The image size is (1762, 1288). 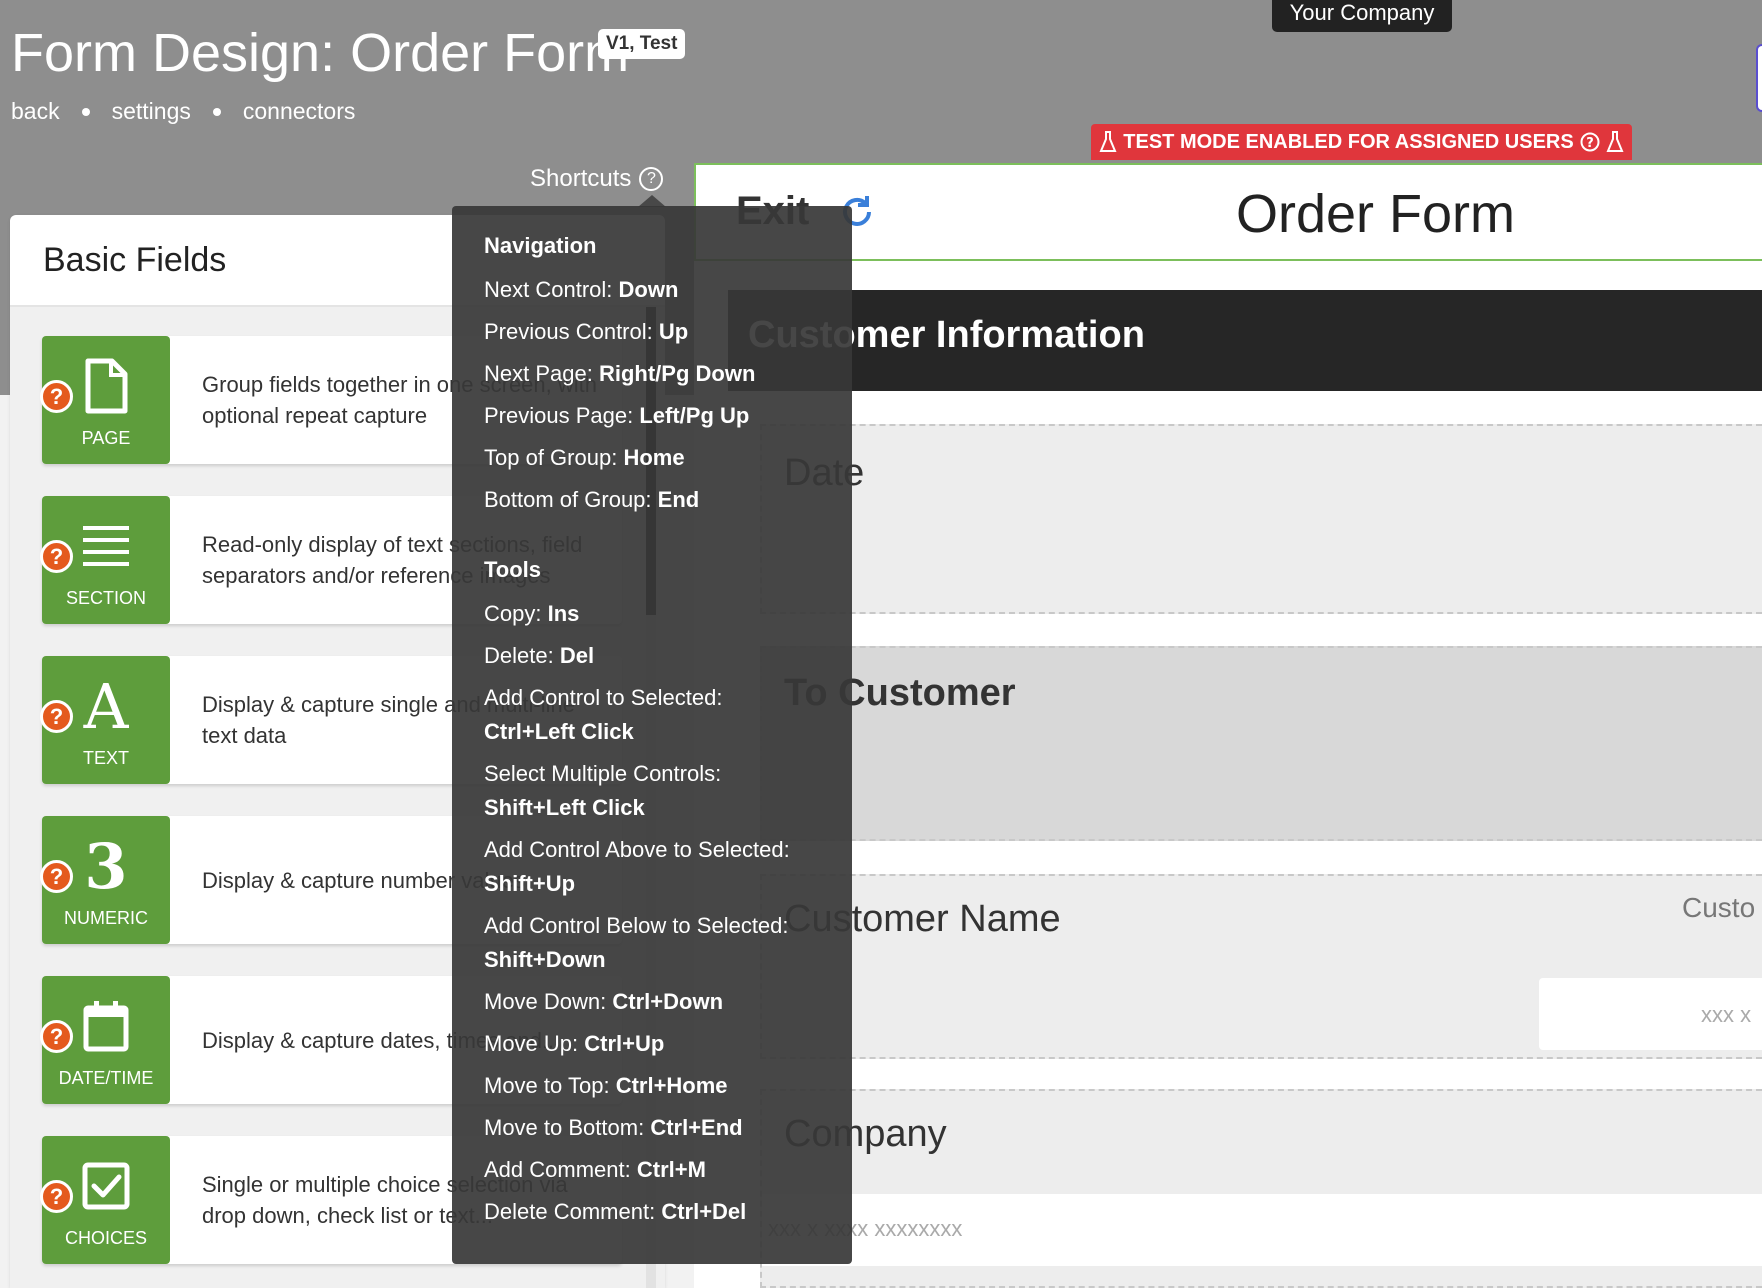 What do you see at coordinates (671, 1169) in the screenshot?
I see `shortcut-keys: Ctrl+M` at bounding box center [671, 1169].